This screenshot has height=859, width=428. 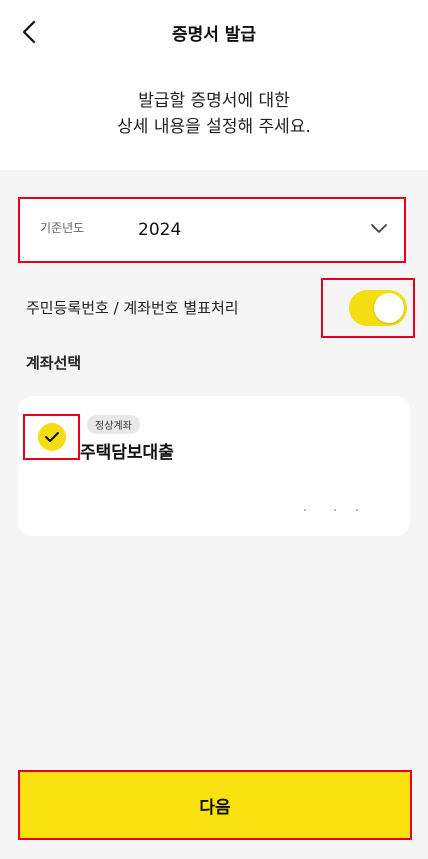 What do you see at coordinates (127, 453) in the screenshot?
I see `account-name: 주택담보대출` at bounding box center [127, 453].